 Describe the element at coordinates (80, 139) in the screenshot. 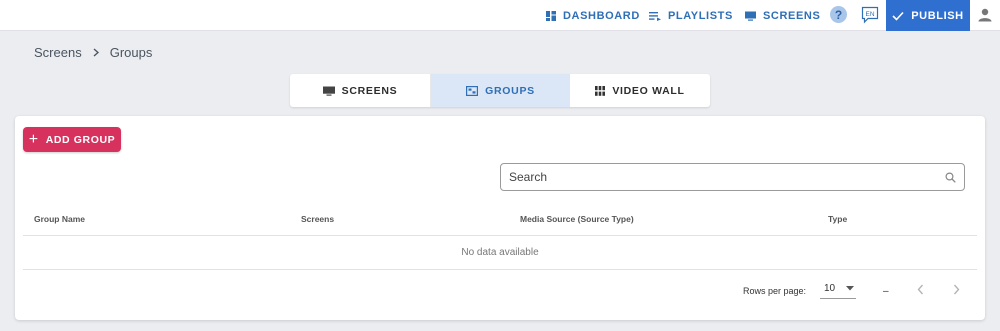

I see `add-group-label: ADD GROUP` at that location.